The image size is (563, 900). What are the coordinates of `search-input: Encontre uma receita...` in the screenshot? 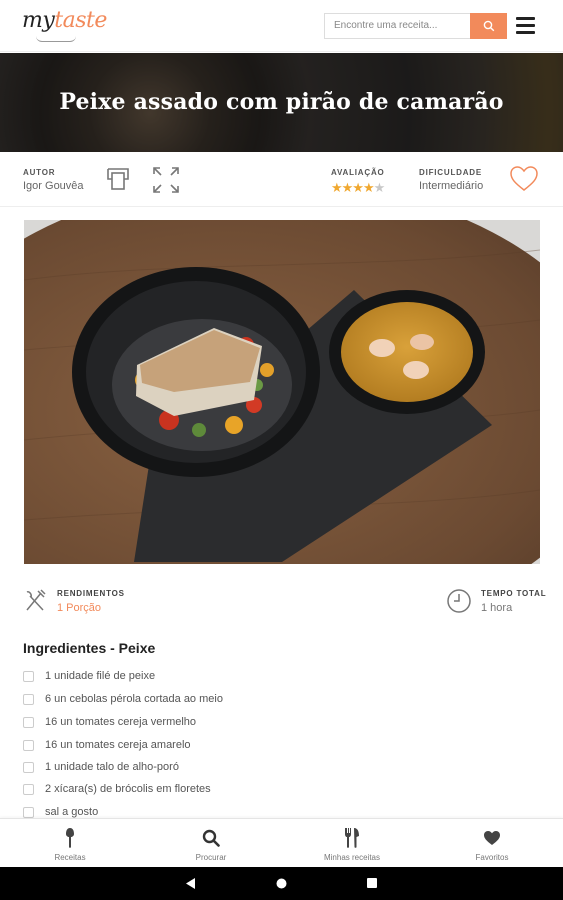 It's located at (397, 26).